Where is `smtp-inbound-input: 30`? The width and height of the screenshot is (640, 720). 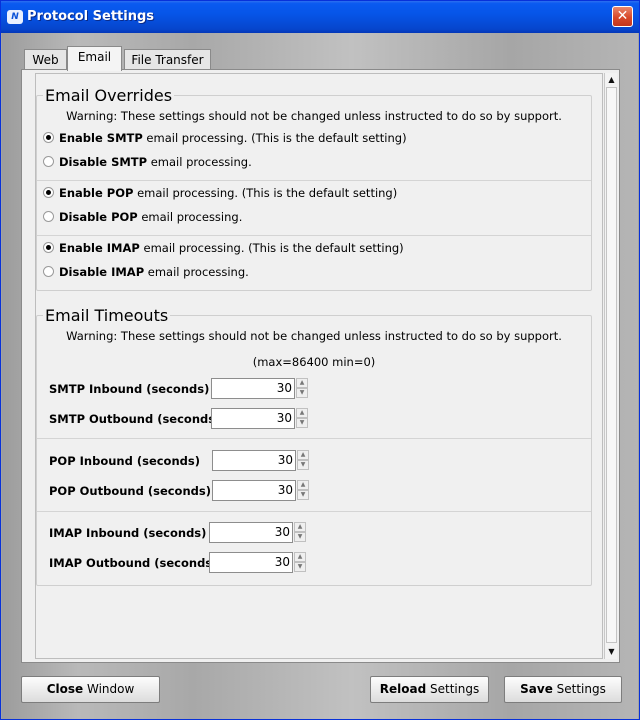 smtp-inbound-input: 30 is located at coordinates (253, 388).